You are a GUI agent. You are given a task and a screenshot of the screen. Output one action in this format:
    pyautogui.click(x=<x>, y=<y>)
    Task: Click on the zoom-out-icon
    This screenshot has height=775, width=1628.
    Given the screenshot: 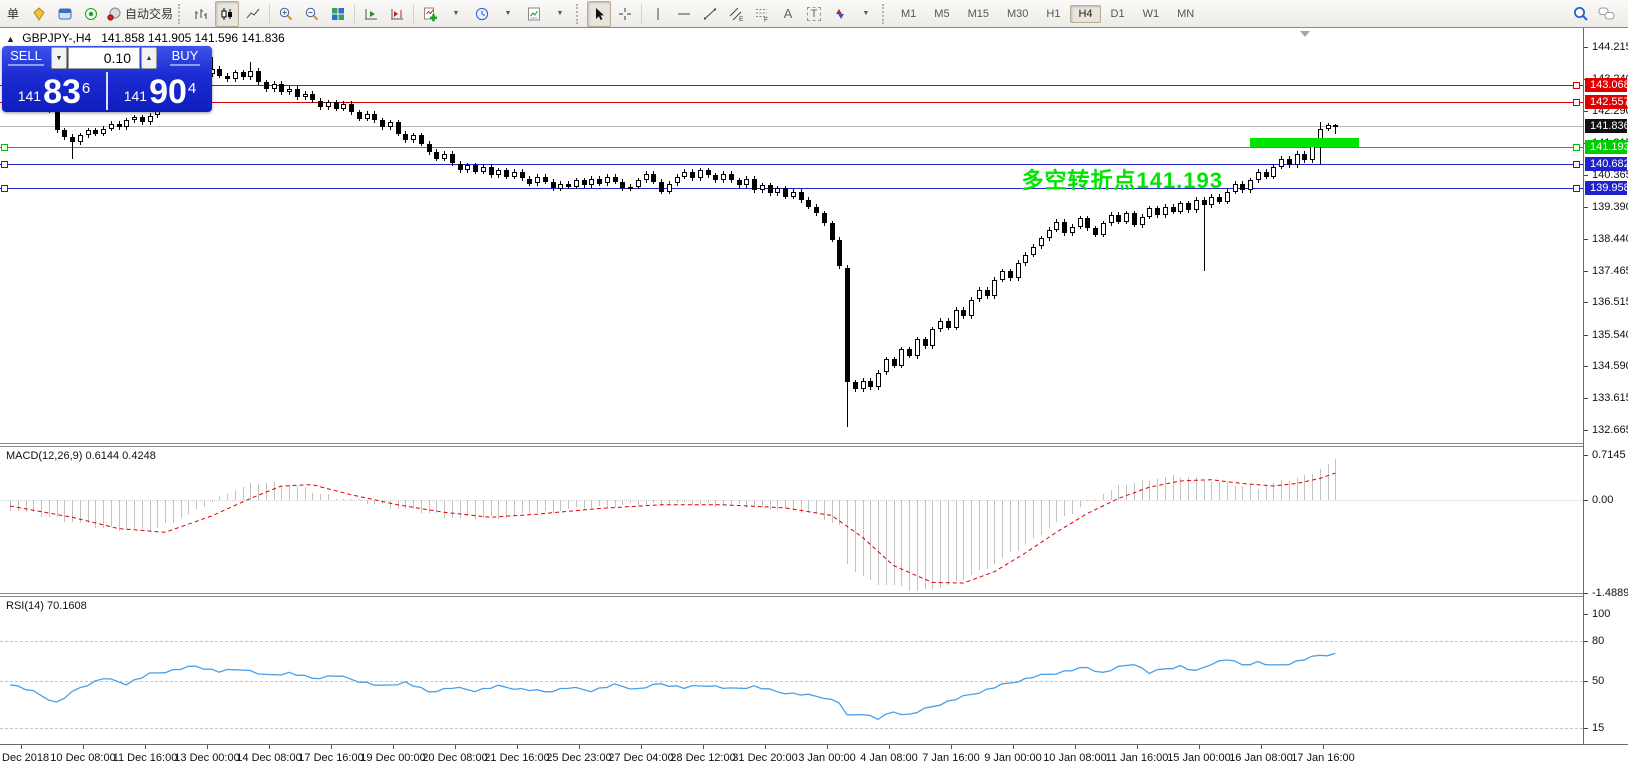 What is the action you would take?
    pyautogui.click(x=312, y=14)
    